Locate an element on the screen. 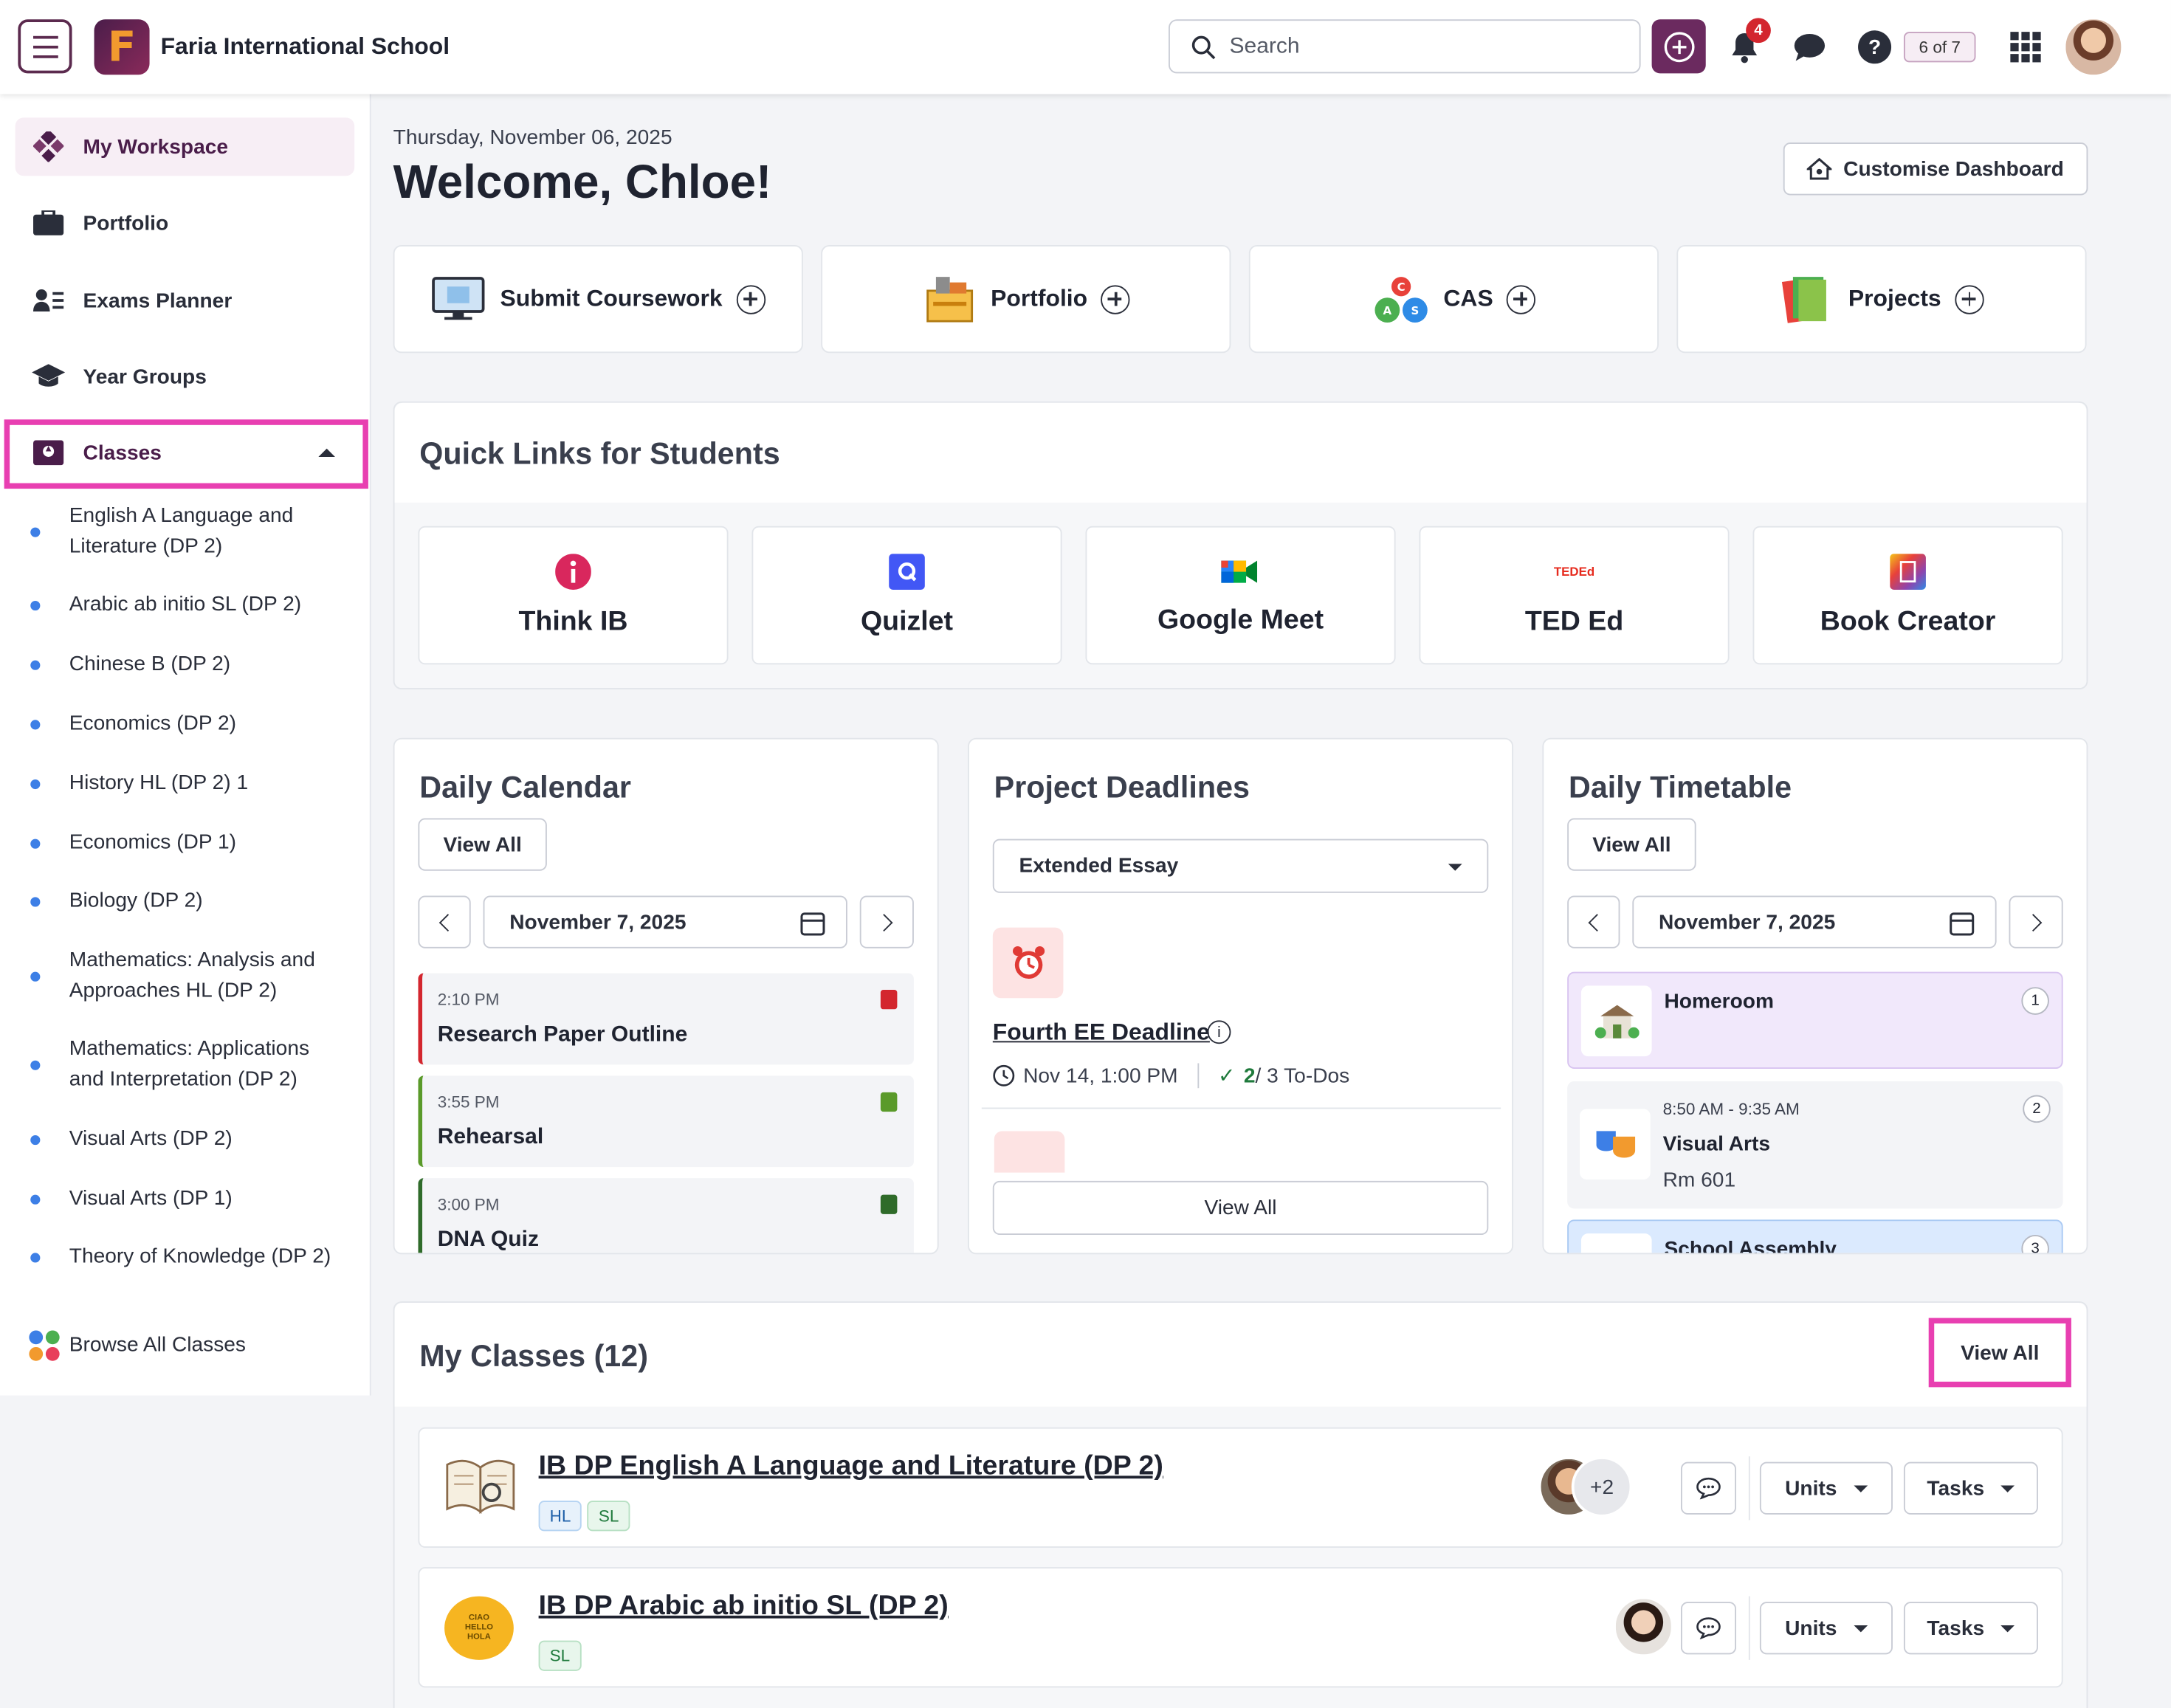  menu-icon is located at coordinates (45, 46).